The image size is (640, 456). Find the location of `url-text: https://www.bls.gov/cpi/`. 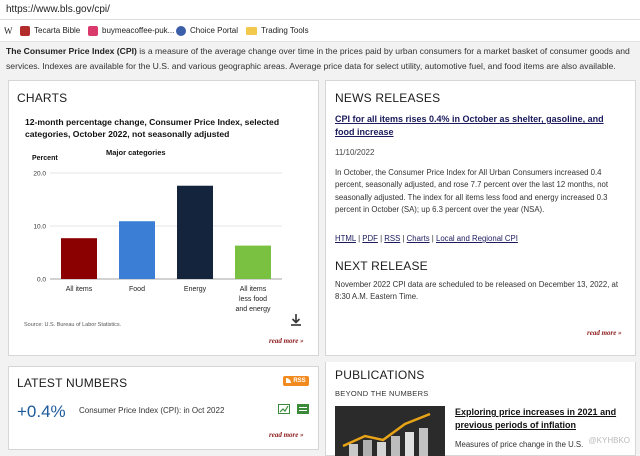

url-text: https://www.bls.gov/cpi/ is located at coordinates (58, 9).